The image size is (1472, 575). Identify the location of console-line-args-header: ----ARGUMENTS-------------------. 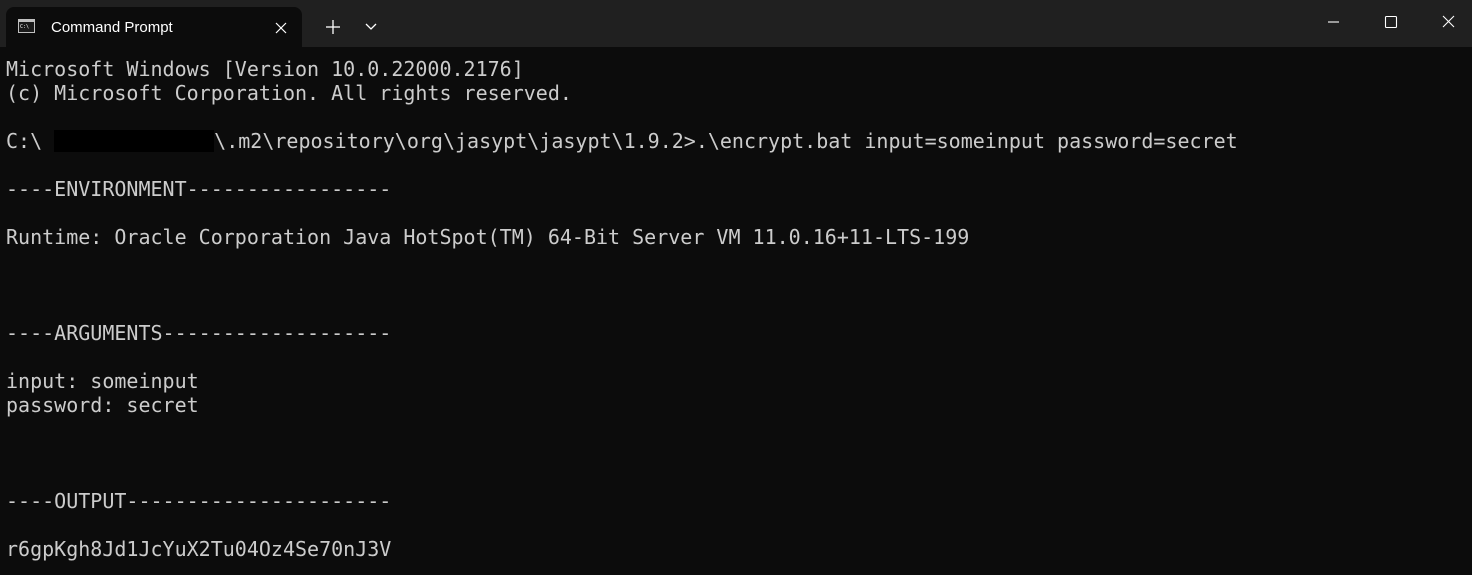
(199, 333).